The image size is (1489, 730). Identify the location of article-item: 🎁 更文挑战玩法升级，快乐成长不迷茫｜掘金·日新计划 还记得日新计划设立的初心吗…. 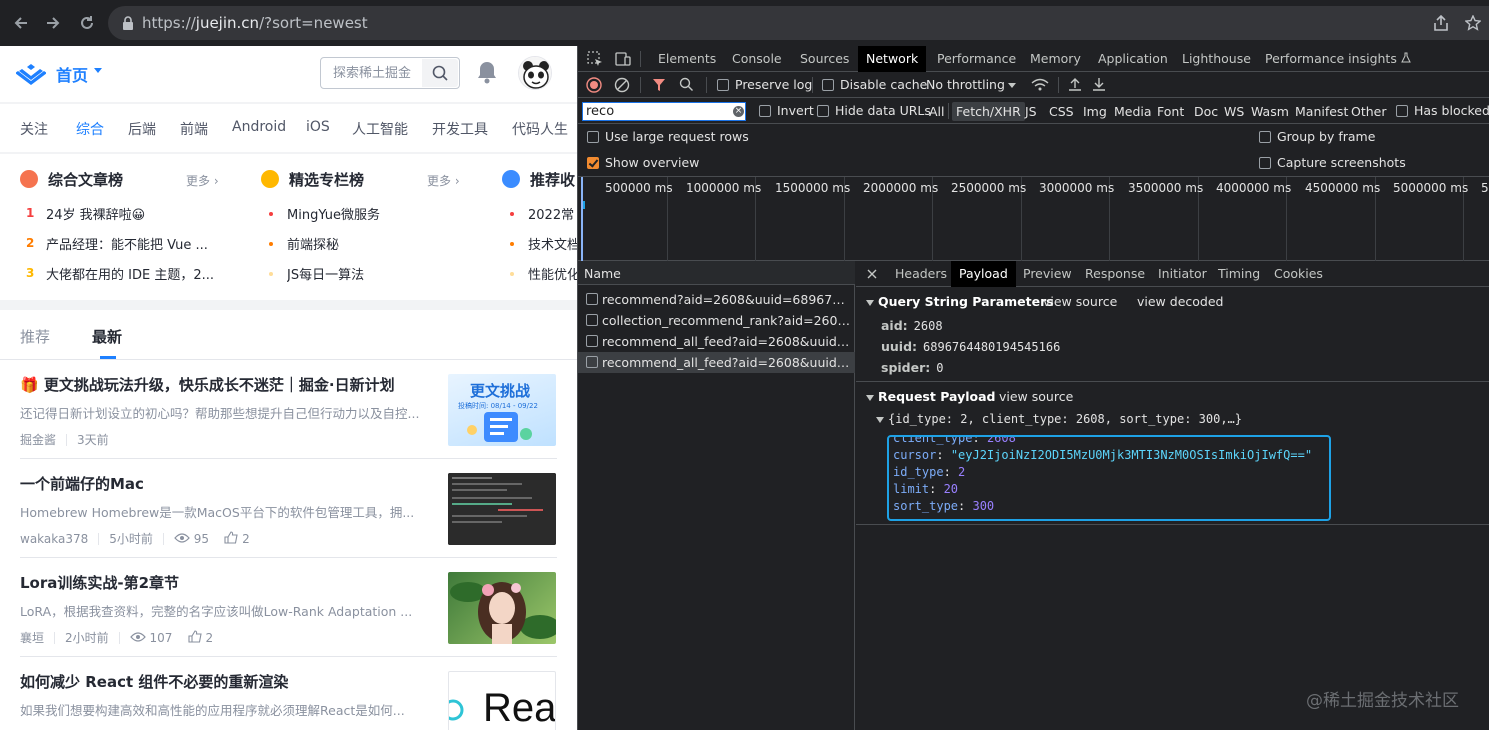
(288, 409).